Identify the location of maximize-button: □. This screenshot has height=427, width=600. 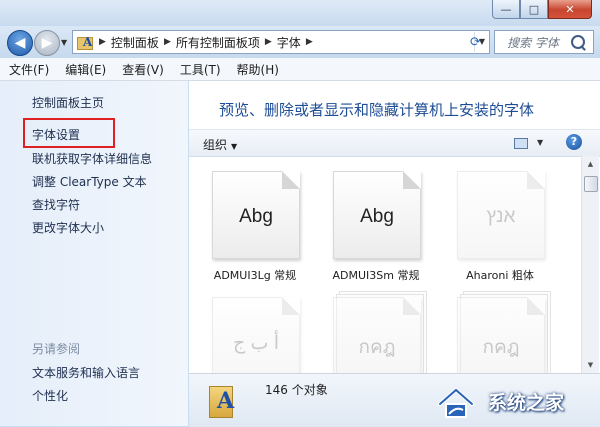
(534, 9).